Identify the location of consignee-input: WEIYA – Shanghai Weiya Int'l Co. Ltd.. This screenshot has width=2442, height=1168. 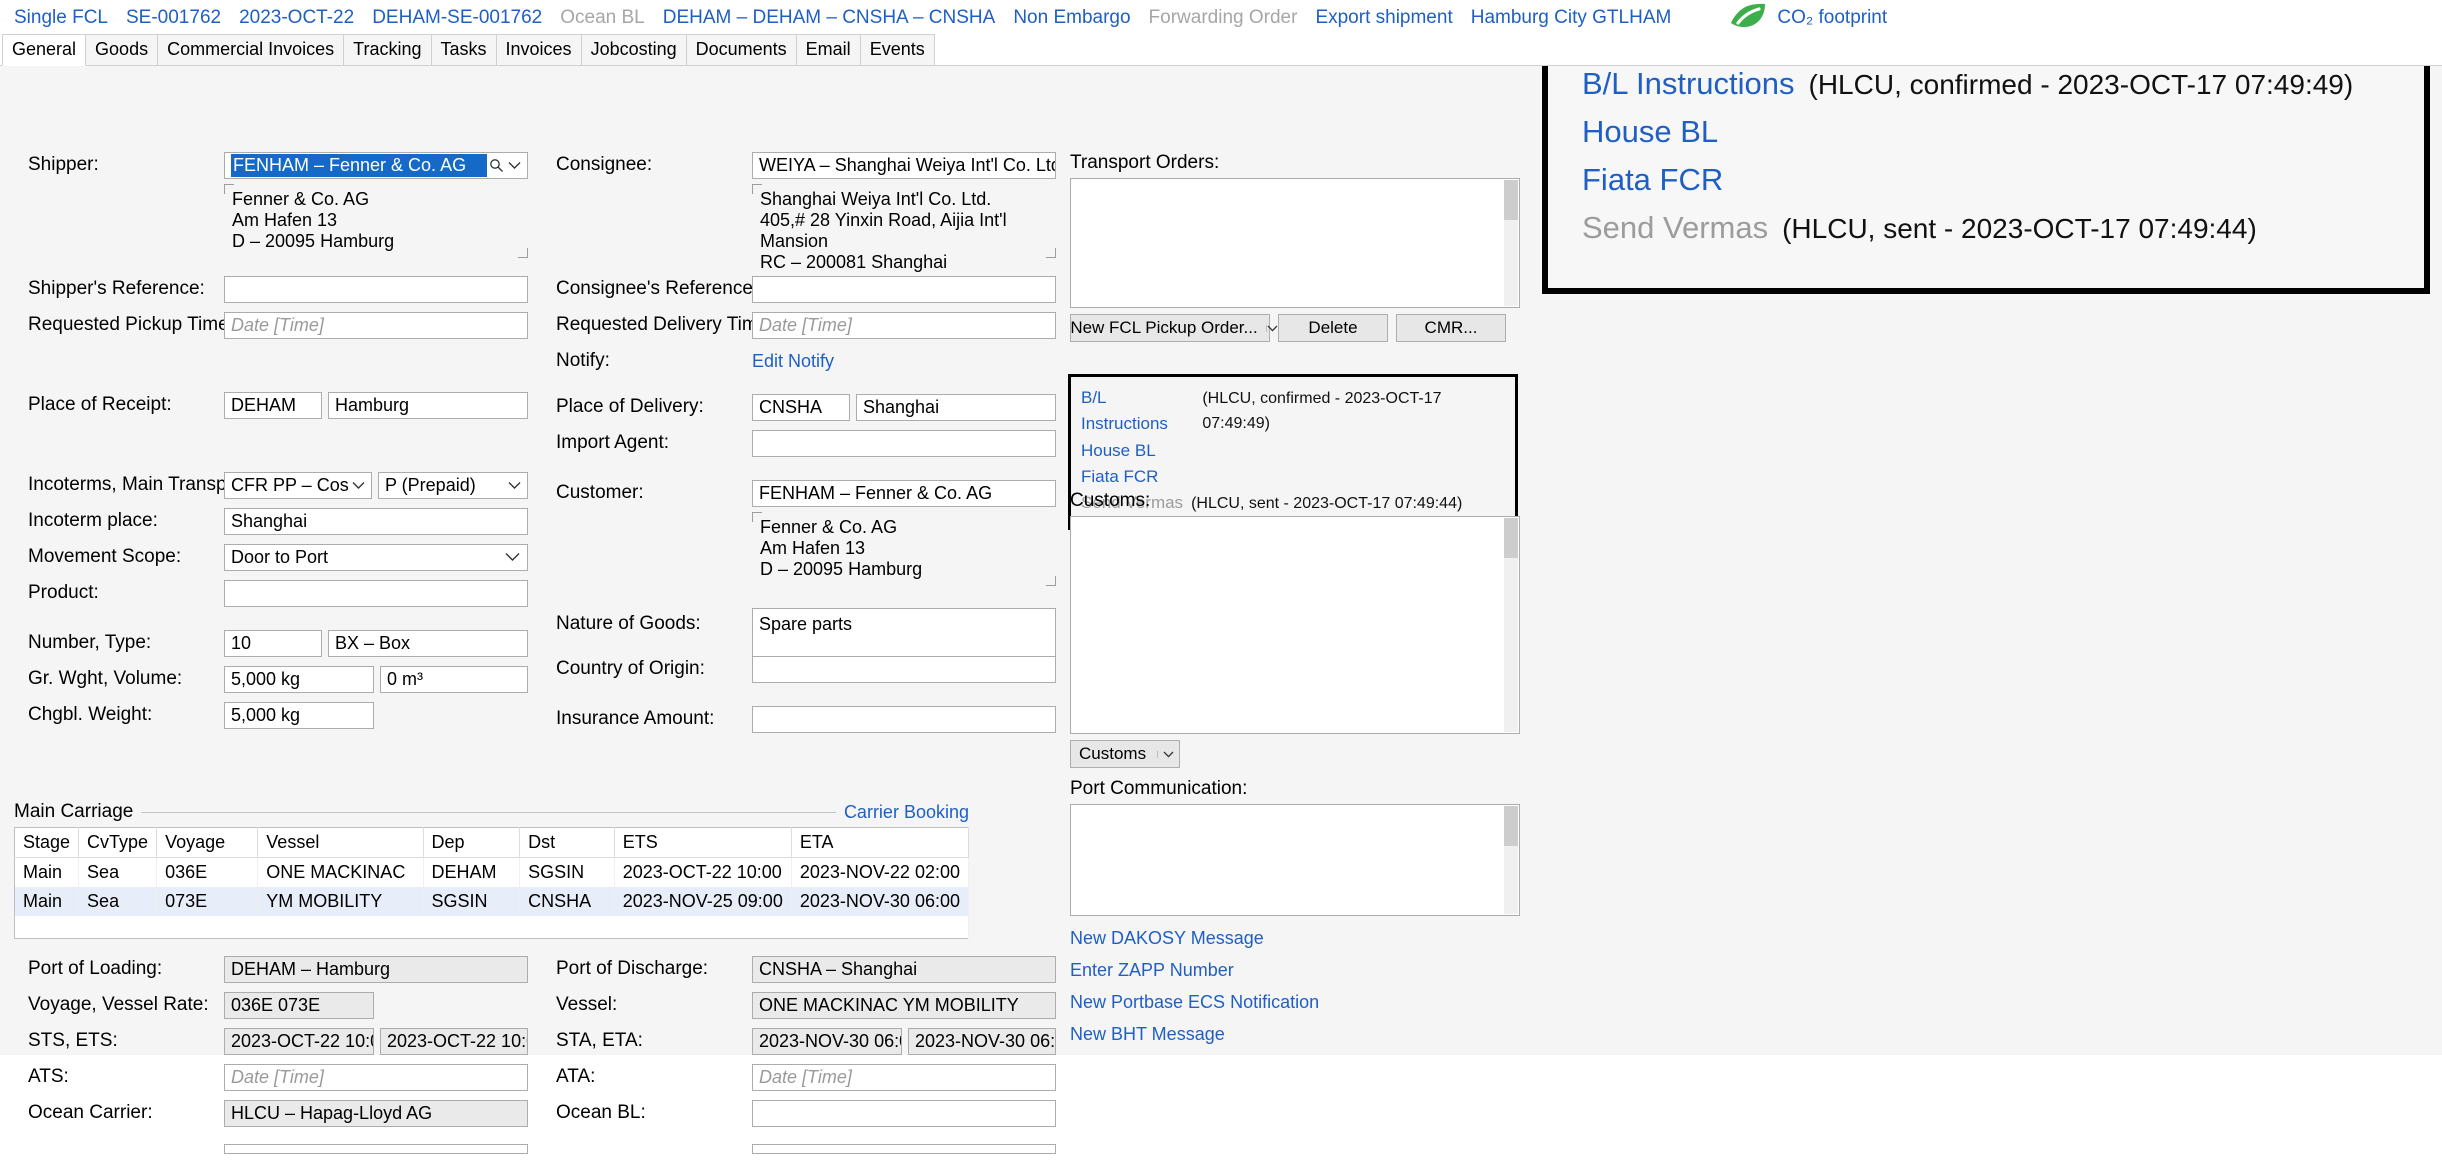
(904, 165).